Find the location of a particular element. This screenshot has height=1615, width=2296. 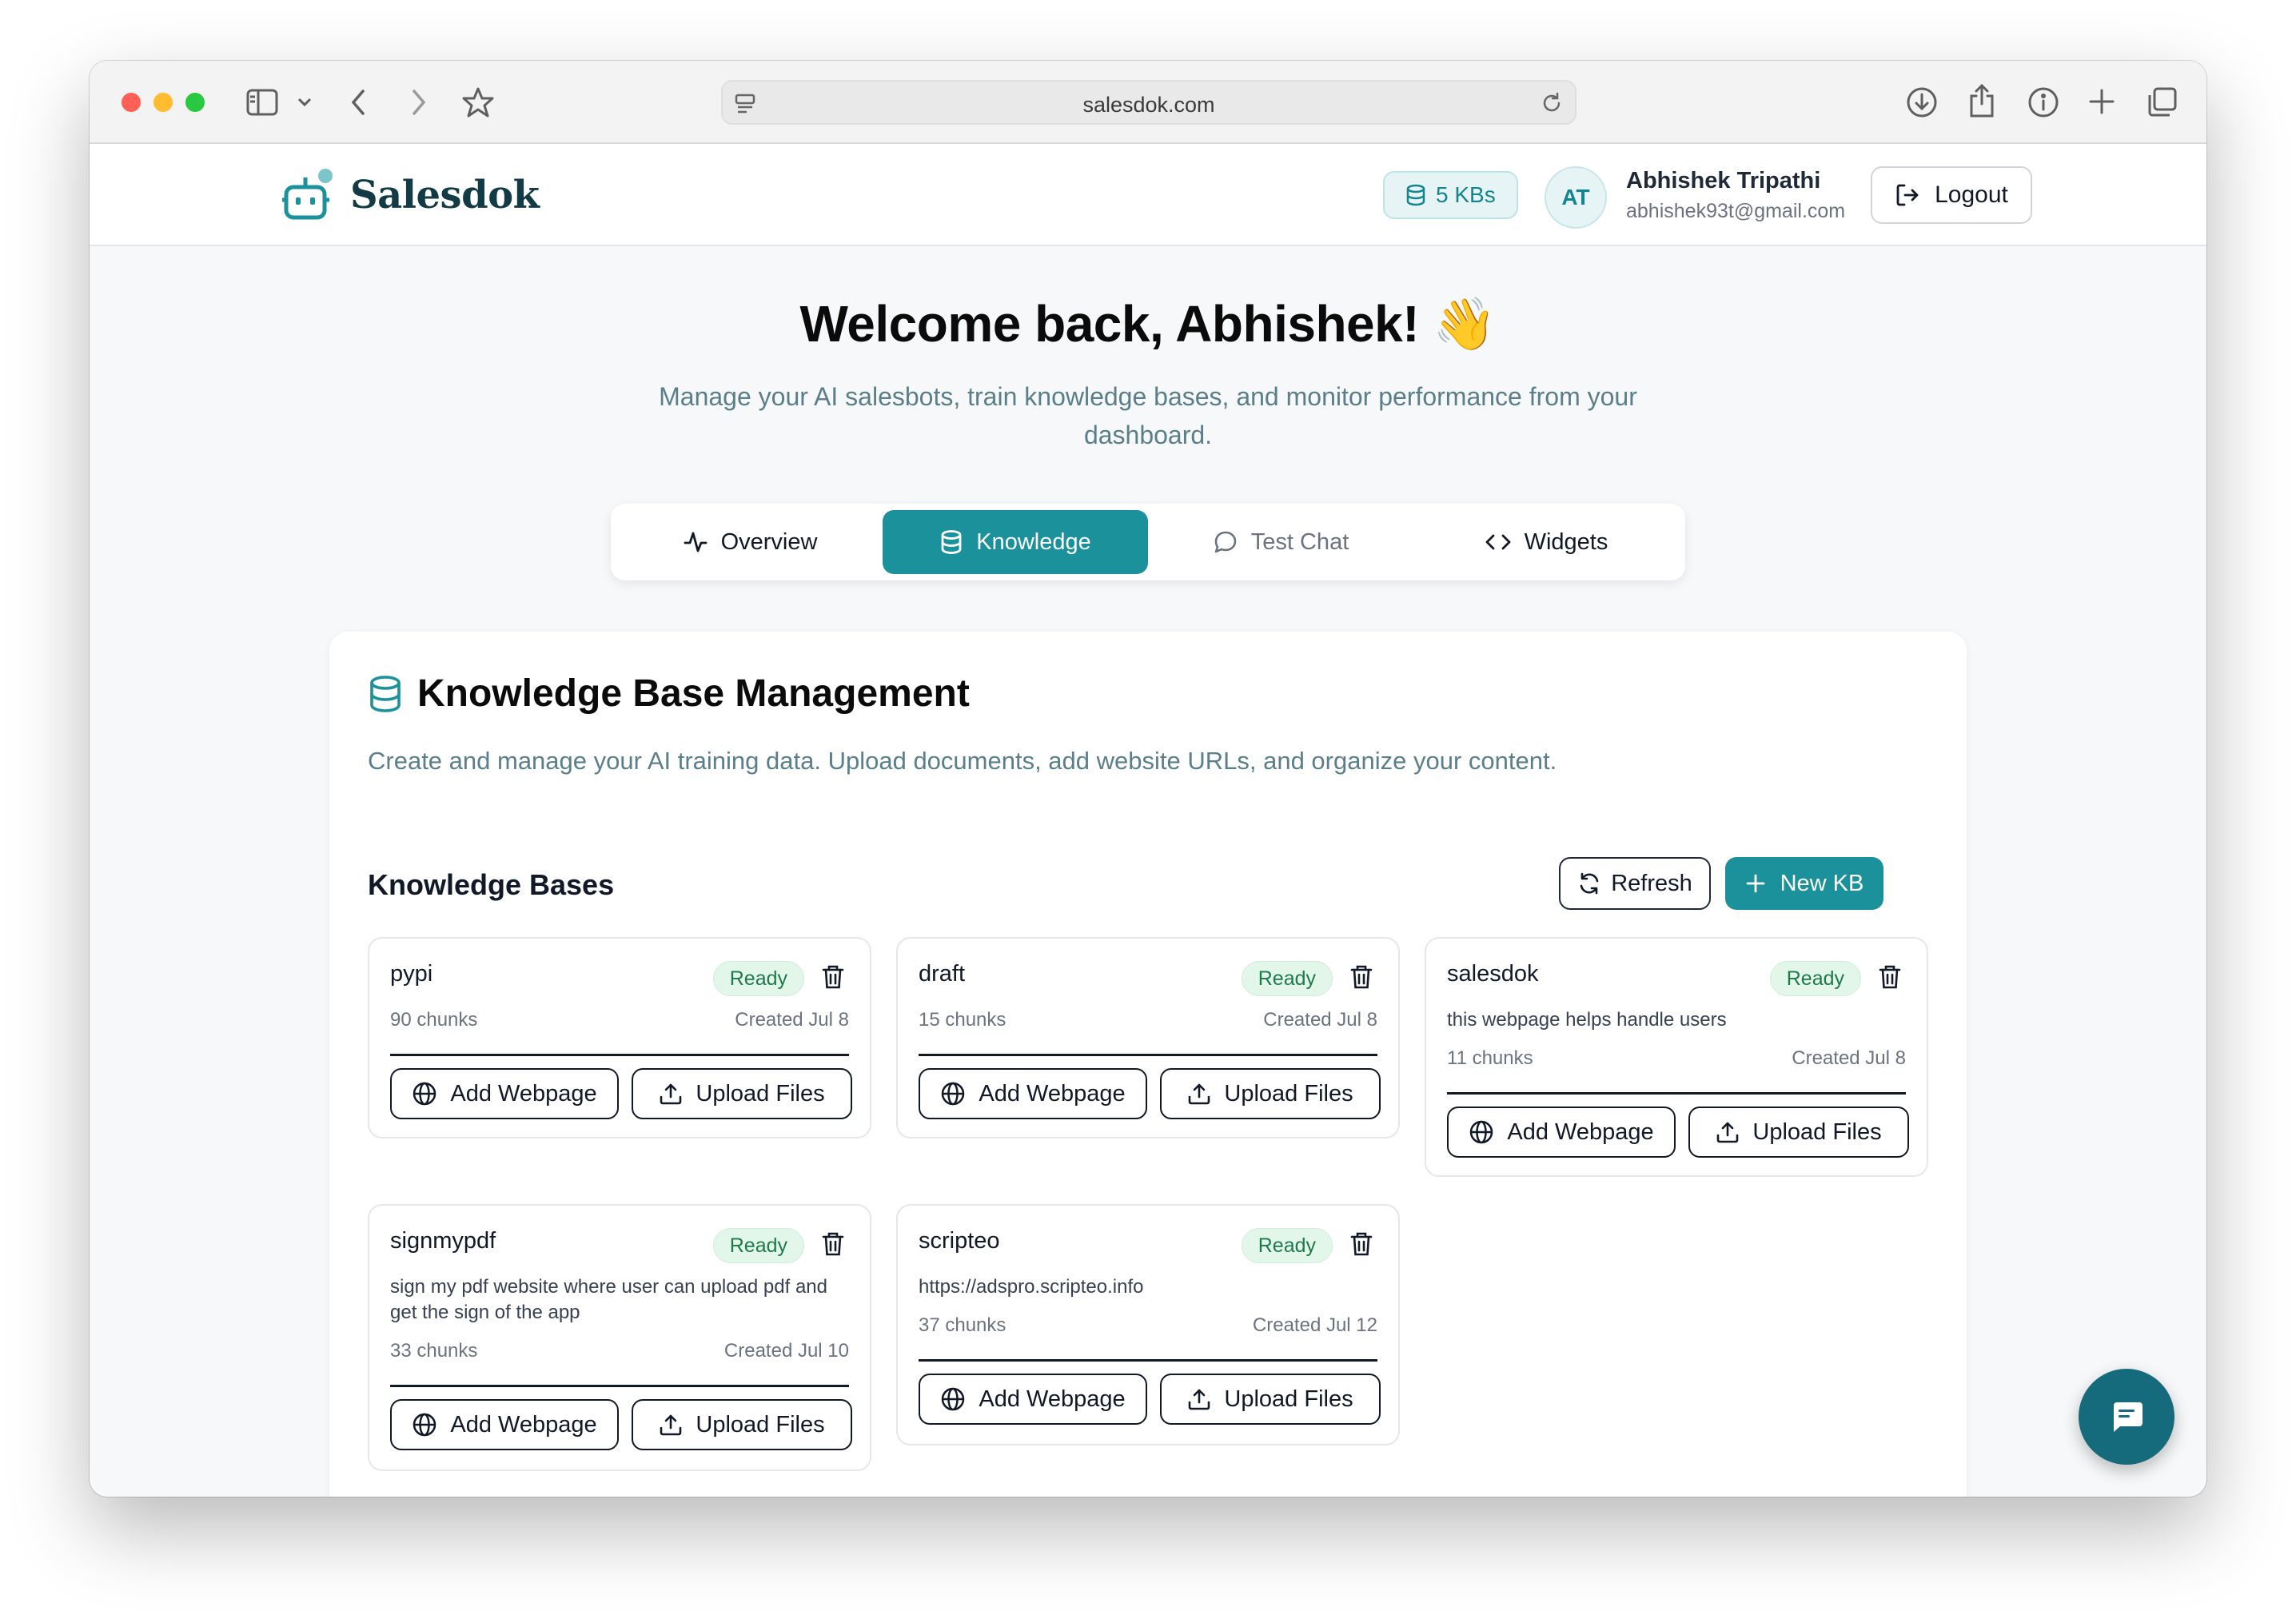

message-circle-icon is located at coordinates (1225, 542).